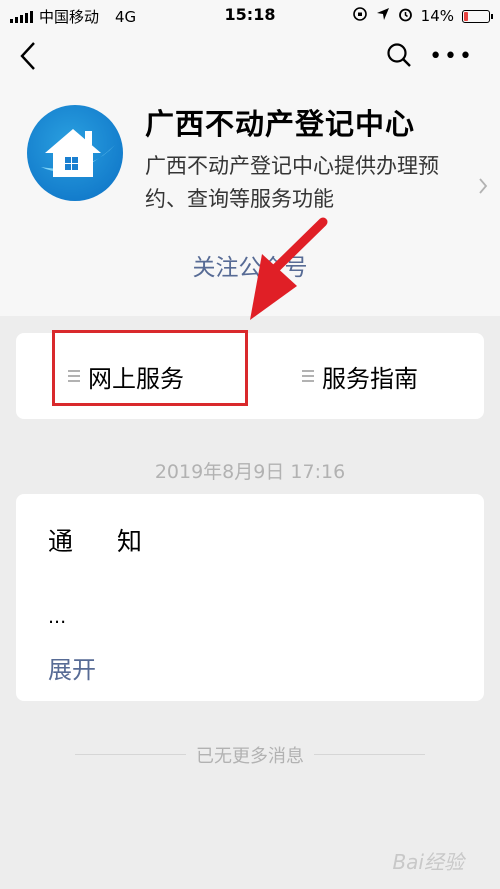 The height and width of the screenshot is (889, 500). I want to click on chevron-right-icon, so click(483, 188).